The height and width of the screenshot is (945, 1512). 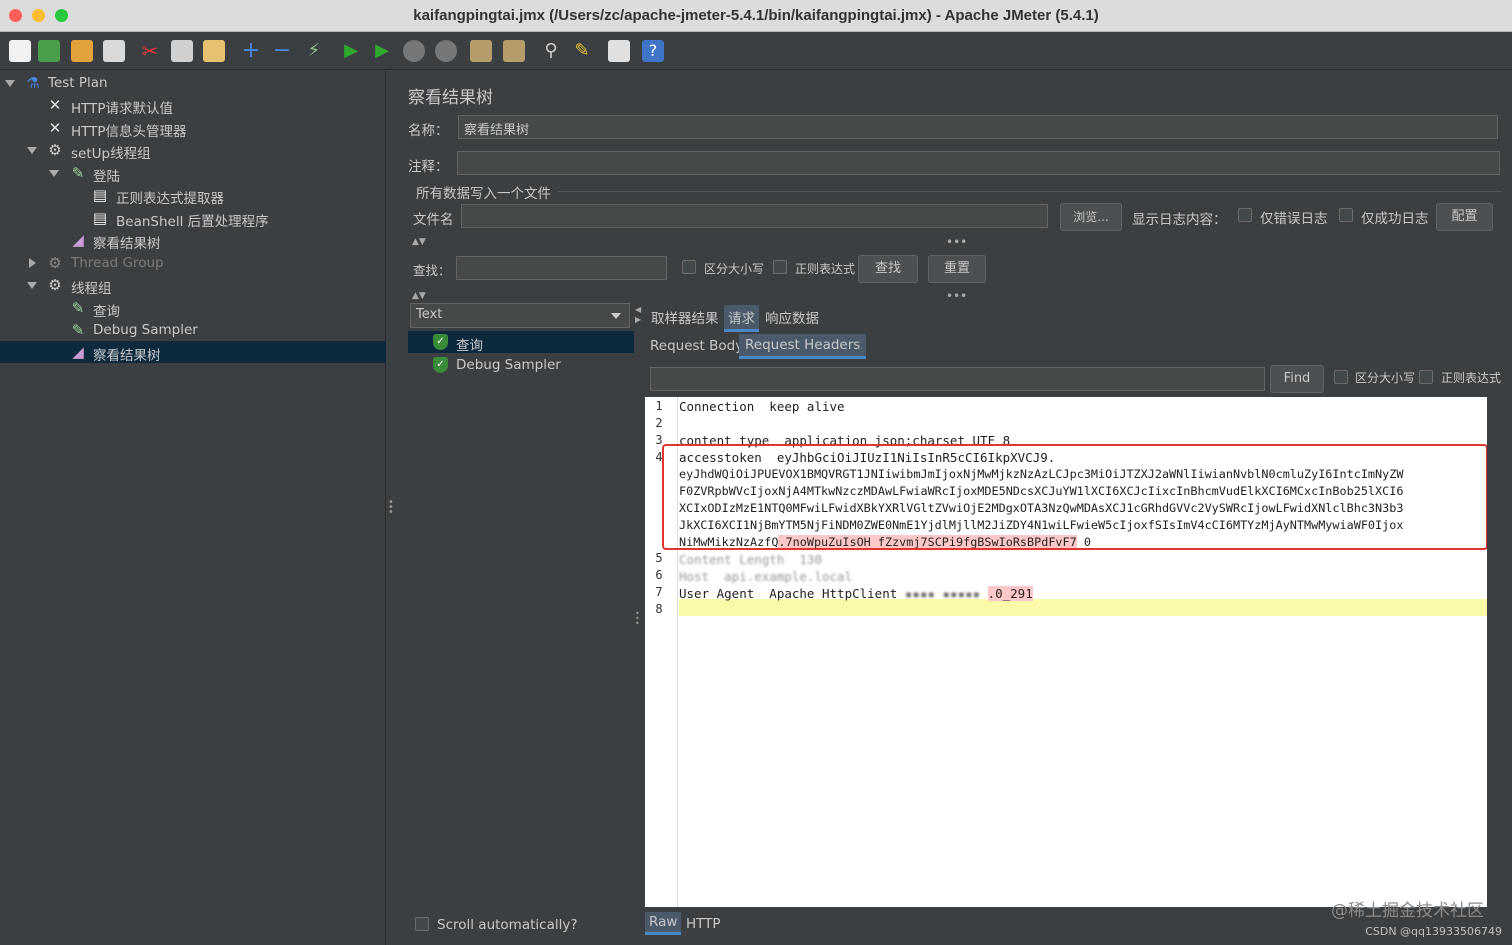 I want to click on tab-request: 请求, so click(x=741, y=318).